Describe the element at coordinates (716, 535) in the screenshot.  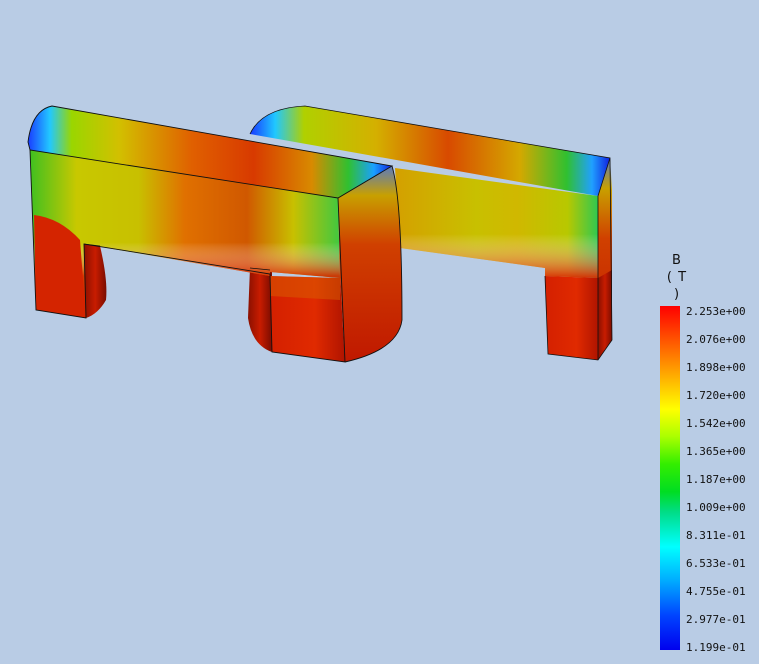
I see `tick-label: 8.311e-01` at that location.